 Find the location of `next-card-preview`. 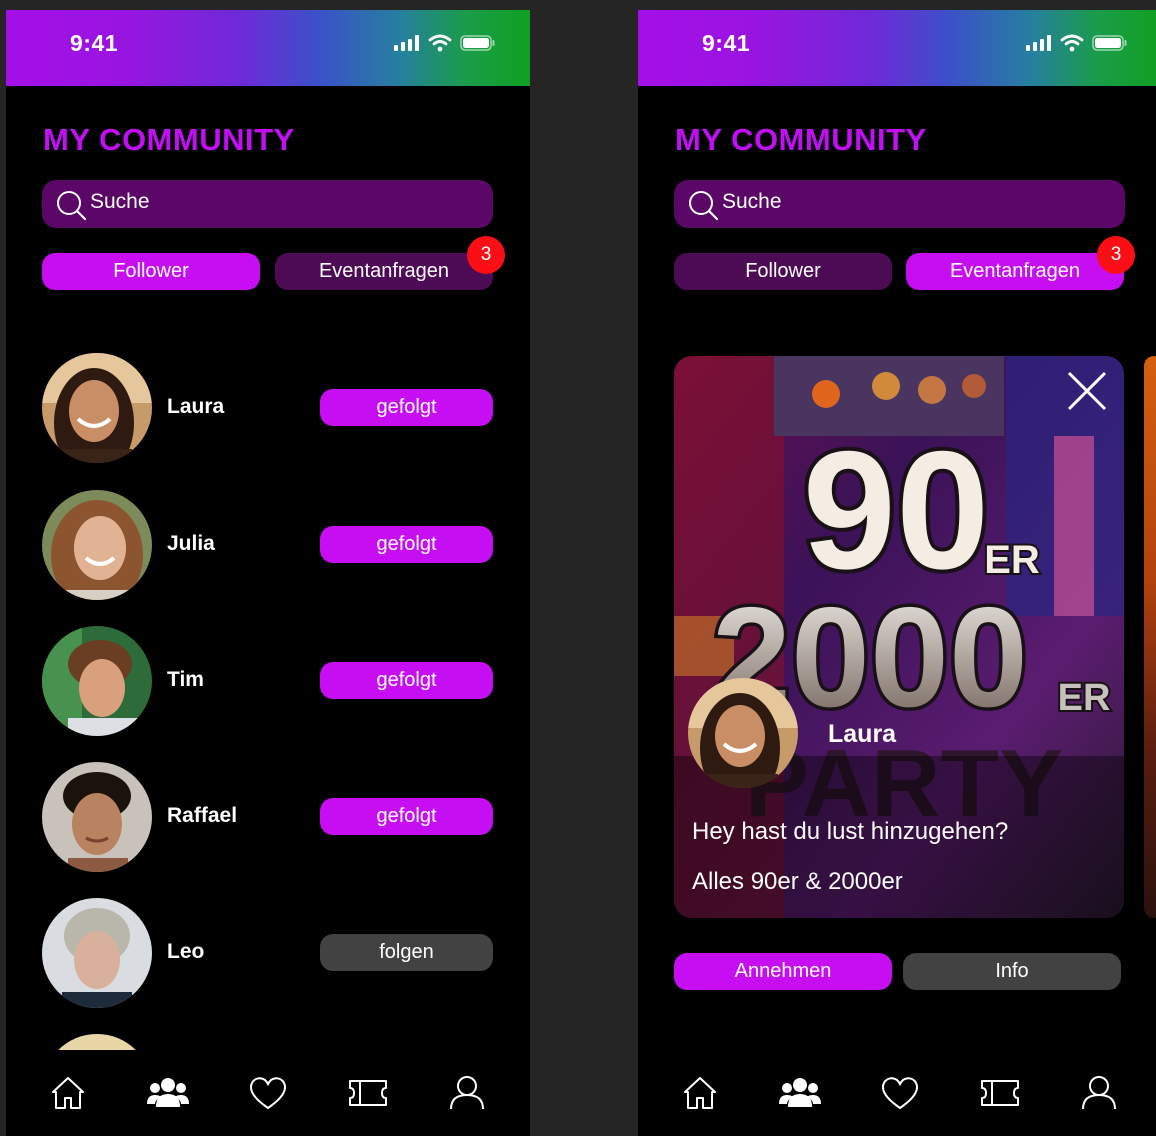

next-card-preview is located at coordinates (1150, 637).